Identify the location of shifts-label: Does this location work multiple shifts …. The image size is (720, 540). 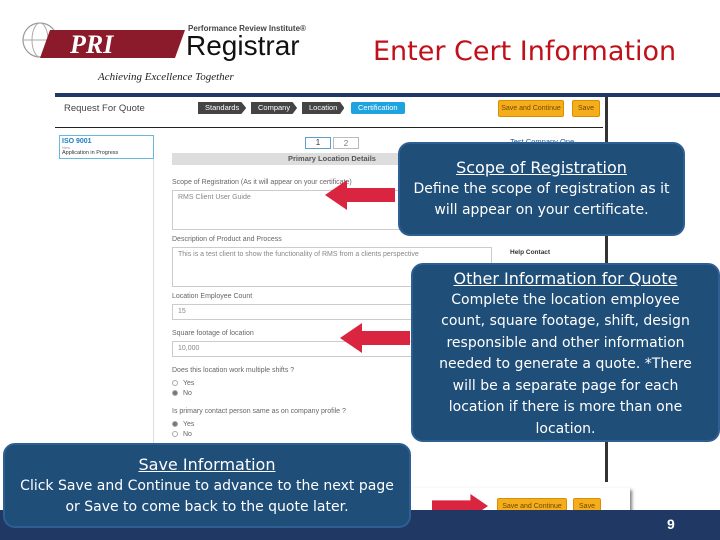
(233, 370).